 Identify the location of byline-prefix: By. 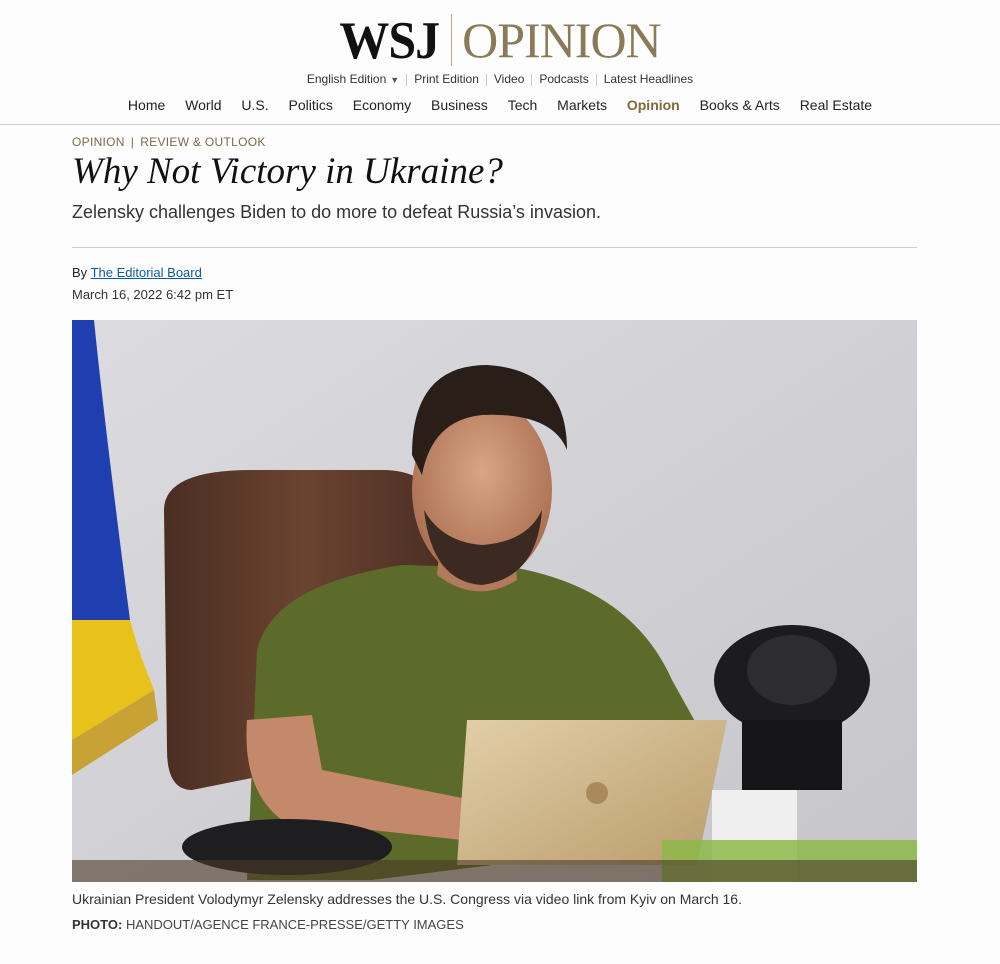
(80, 272).